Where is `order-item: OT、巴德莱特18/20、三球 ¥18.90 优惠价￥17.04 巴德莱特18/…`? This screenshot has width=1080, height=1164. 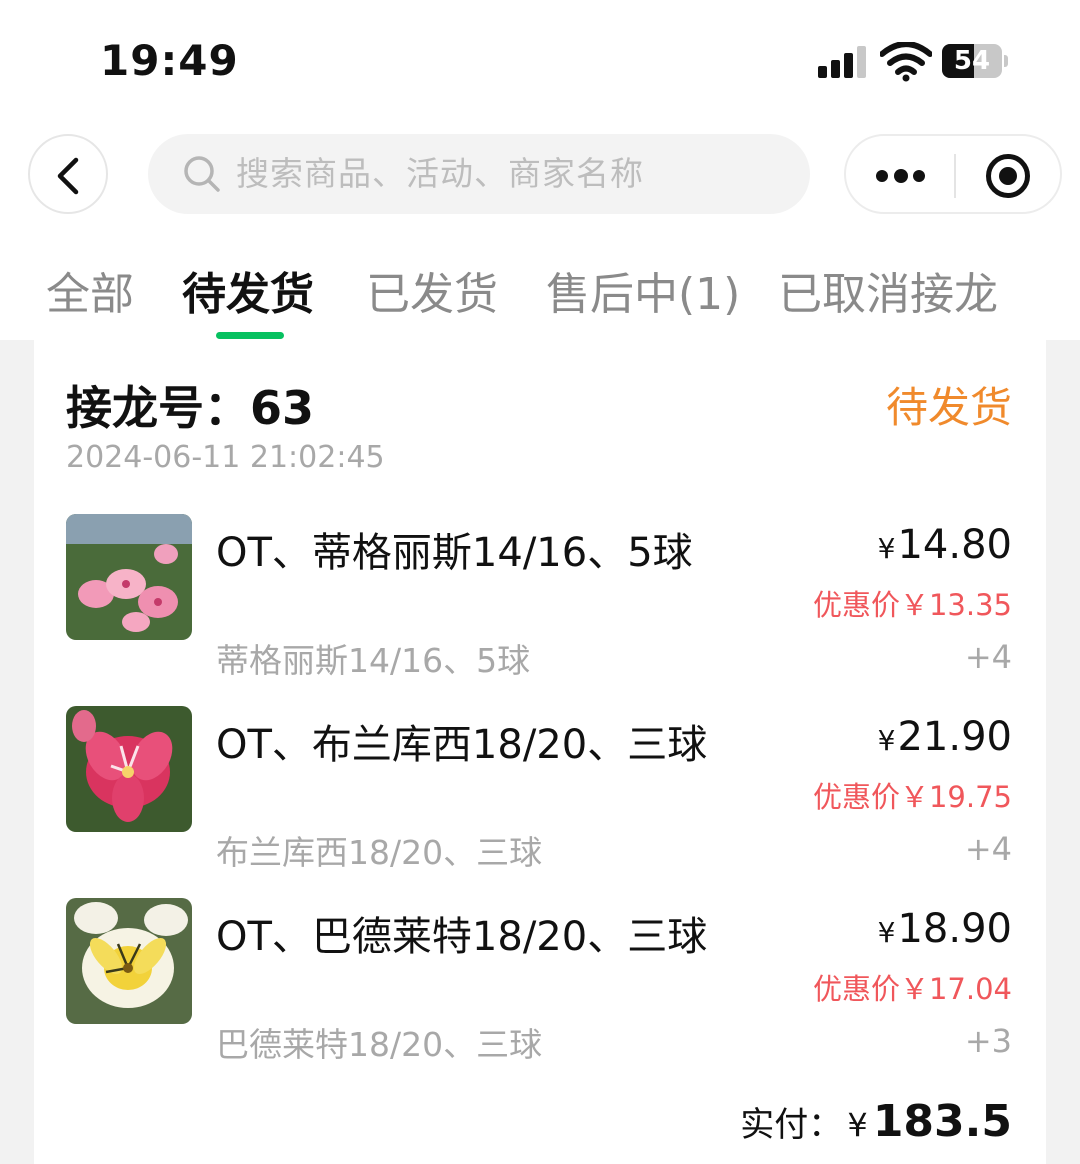
order-item: OT、巴德莱特18/20、三球 ¥18.90 优惠价￥17.04 巴德莱特18/… is located at coordinates (540, 983).